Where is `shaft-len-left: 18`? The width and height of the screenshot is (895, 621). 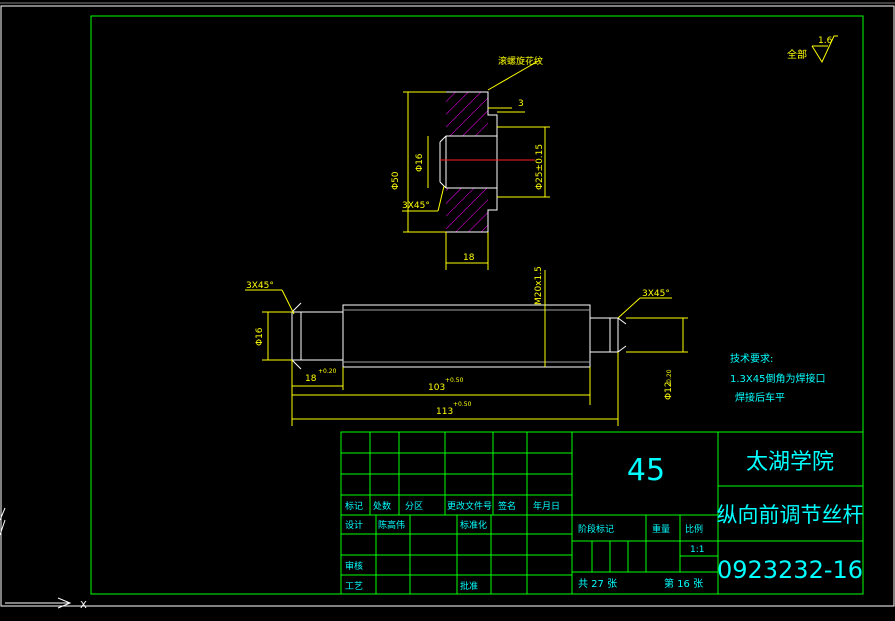
shaft-len-left: 18 is located at coordinates (311, 379).